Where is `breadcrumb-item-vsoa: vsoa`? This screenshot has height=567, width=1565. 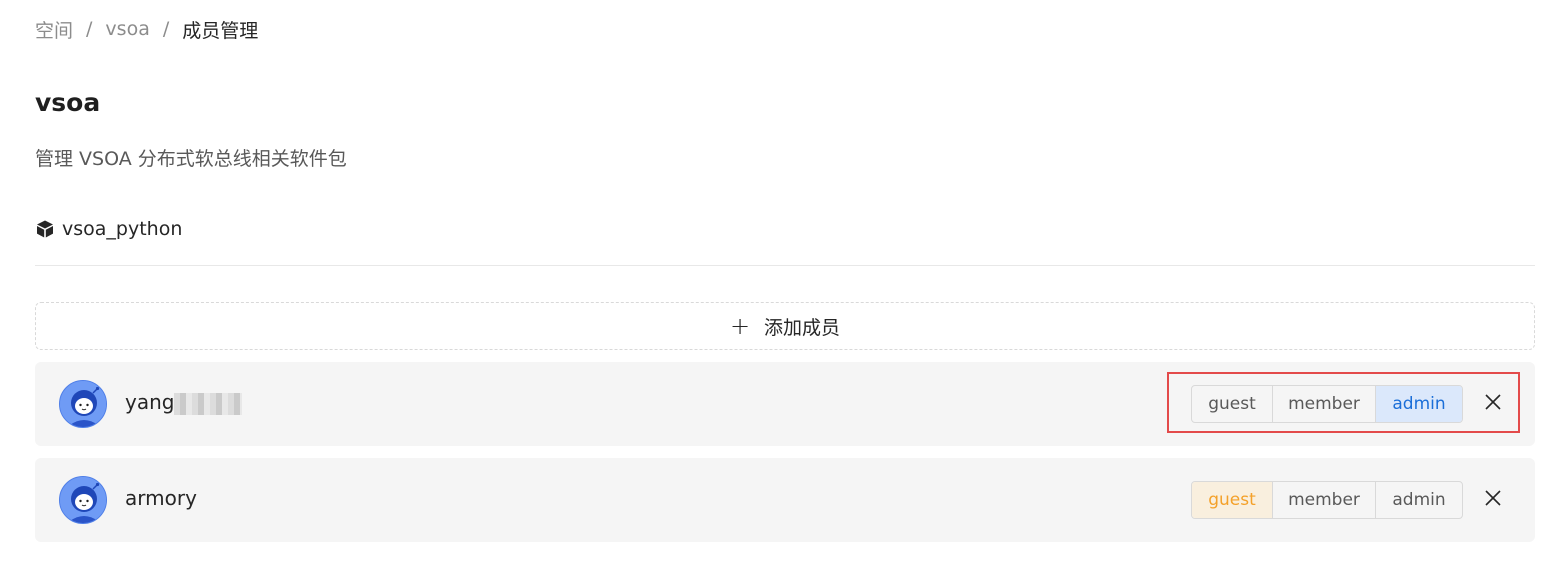 breadcrumb-item-vsoa: vsoa is located at coordinates (127, 29).